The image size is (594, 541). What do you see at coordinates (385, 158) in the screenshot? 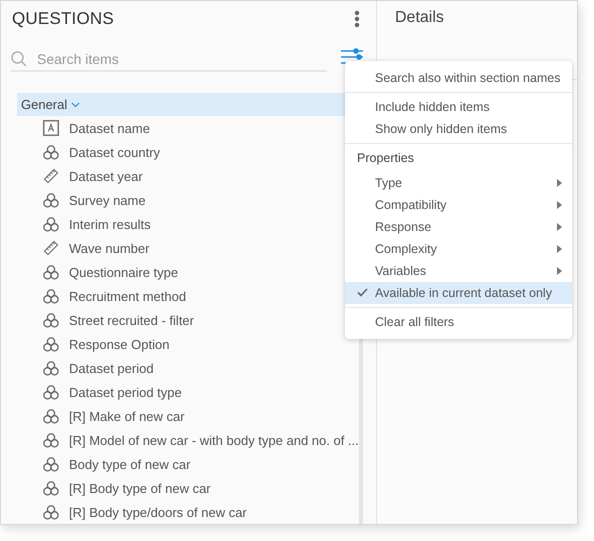
I see `menu-heading: Properties` at bounding box center [385, 158].